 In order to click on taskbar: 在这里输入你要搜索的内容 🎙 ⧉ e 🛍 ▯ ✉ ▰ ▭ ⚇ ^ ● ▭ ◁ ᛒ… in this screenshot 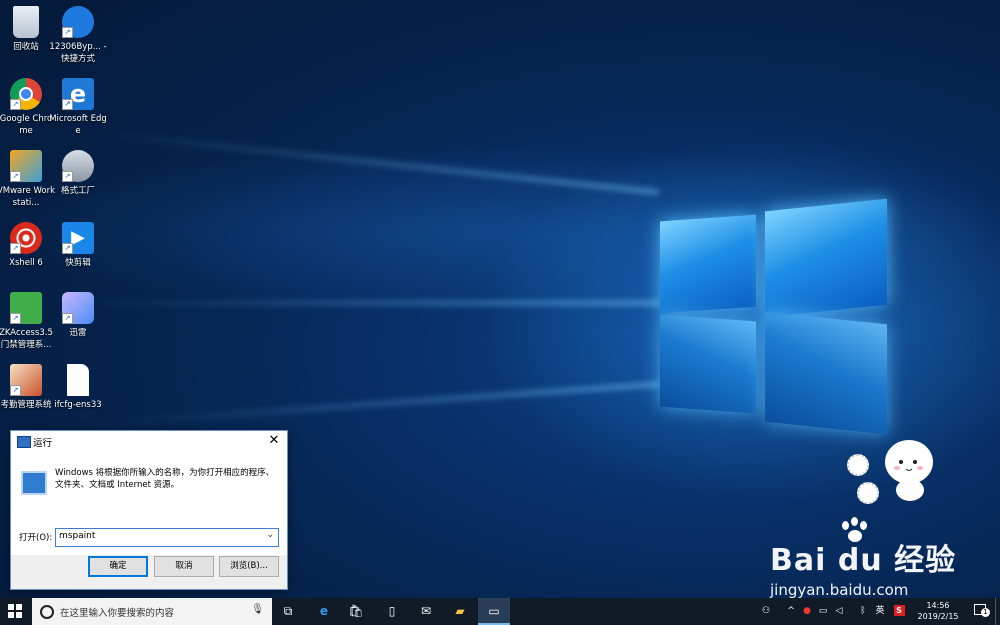, I will do `click(500, 611)`.